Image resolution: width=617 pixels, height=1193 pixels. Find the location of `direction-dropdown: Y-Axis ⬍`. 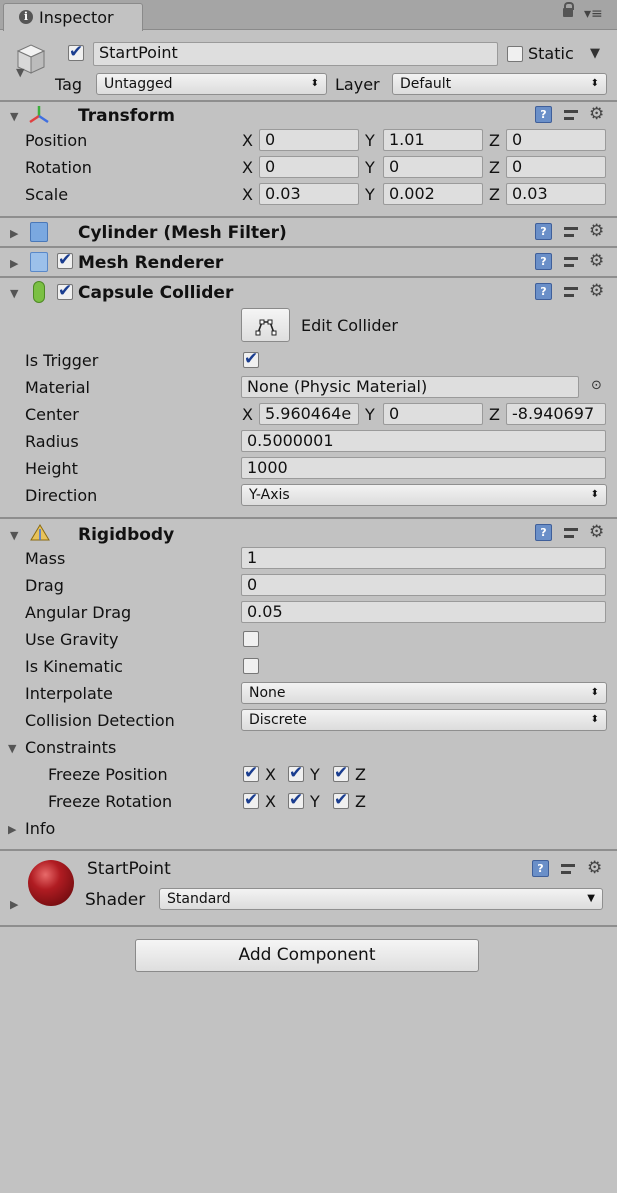

direction-dropdown: Y-Axis ⬍ is located at coordinates (424, 495).